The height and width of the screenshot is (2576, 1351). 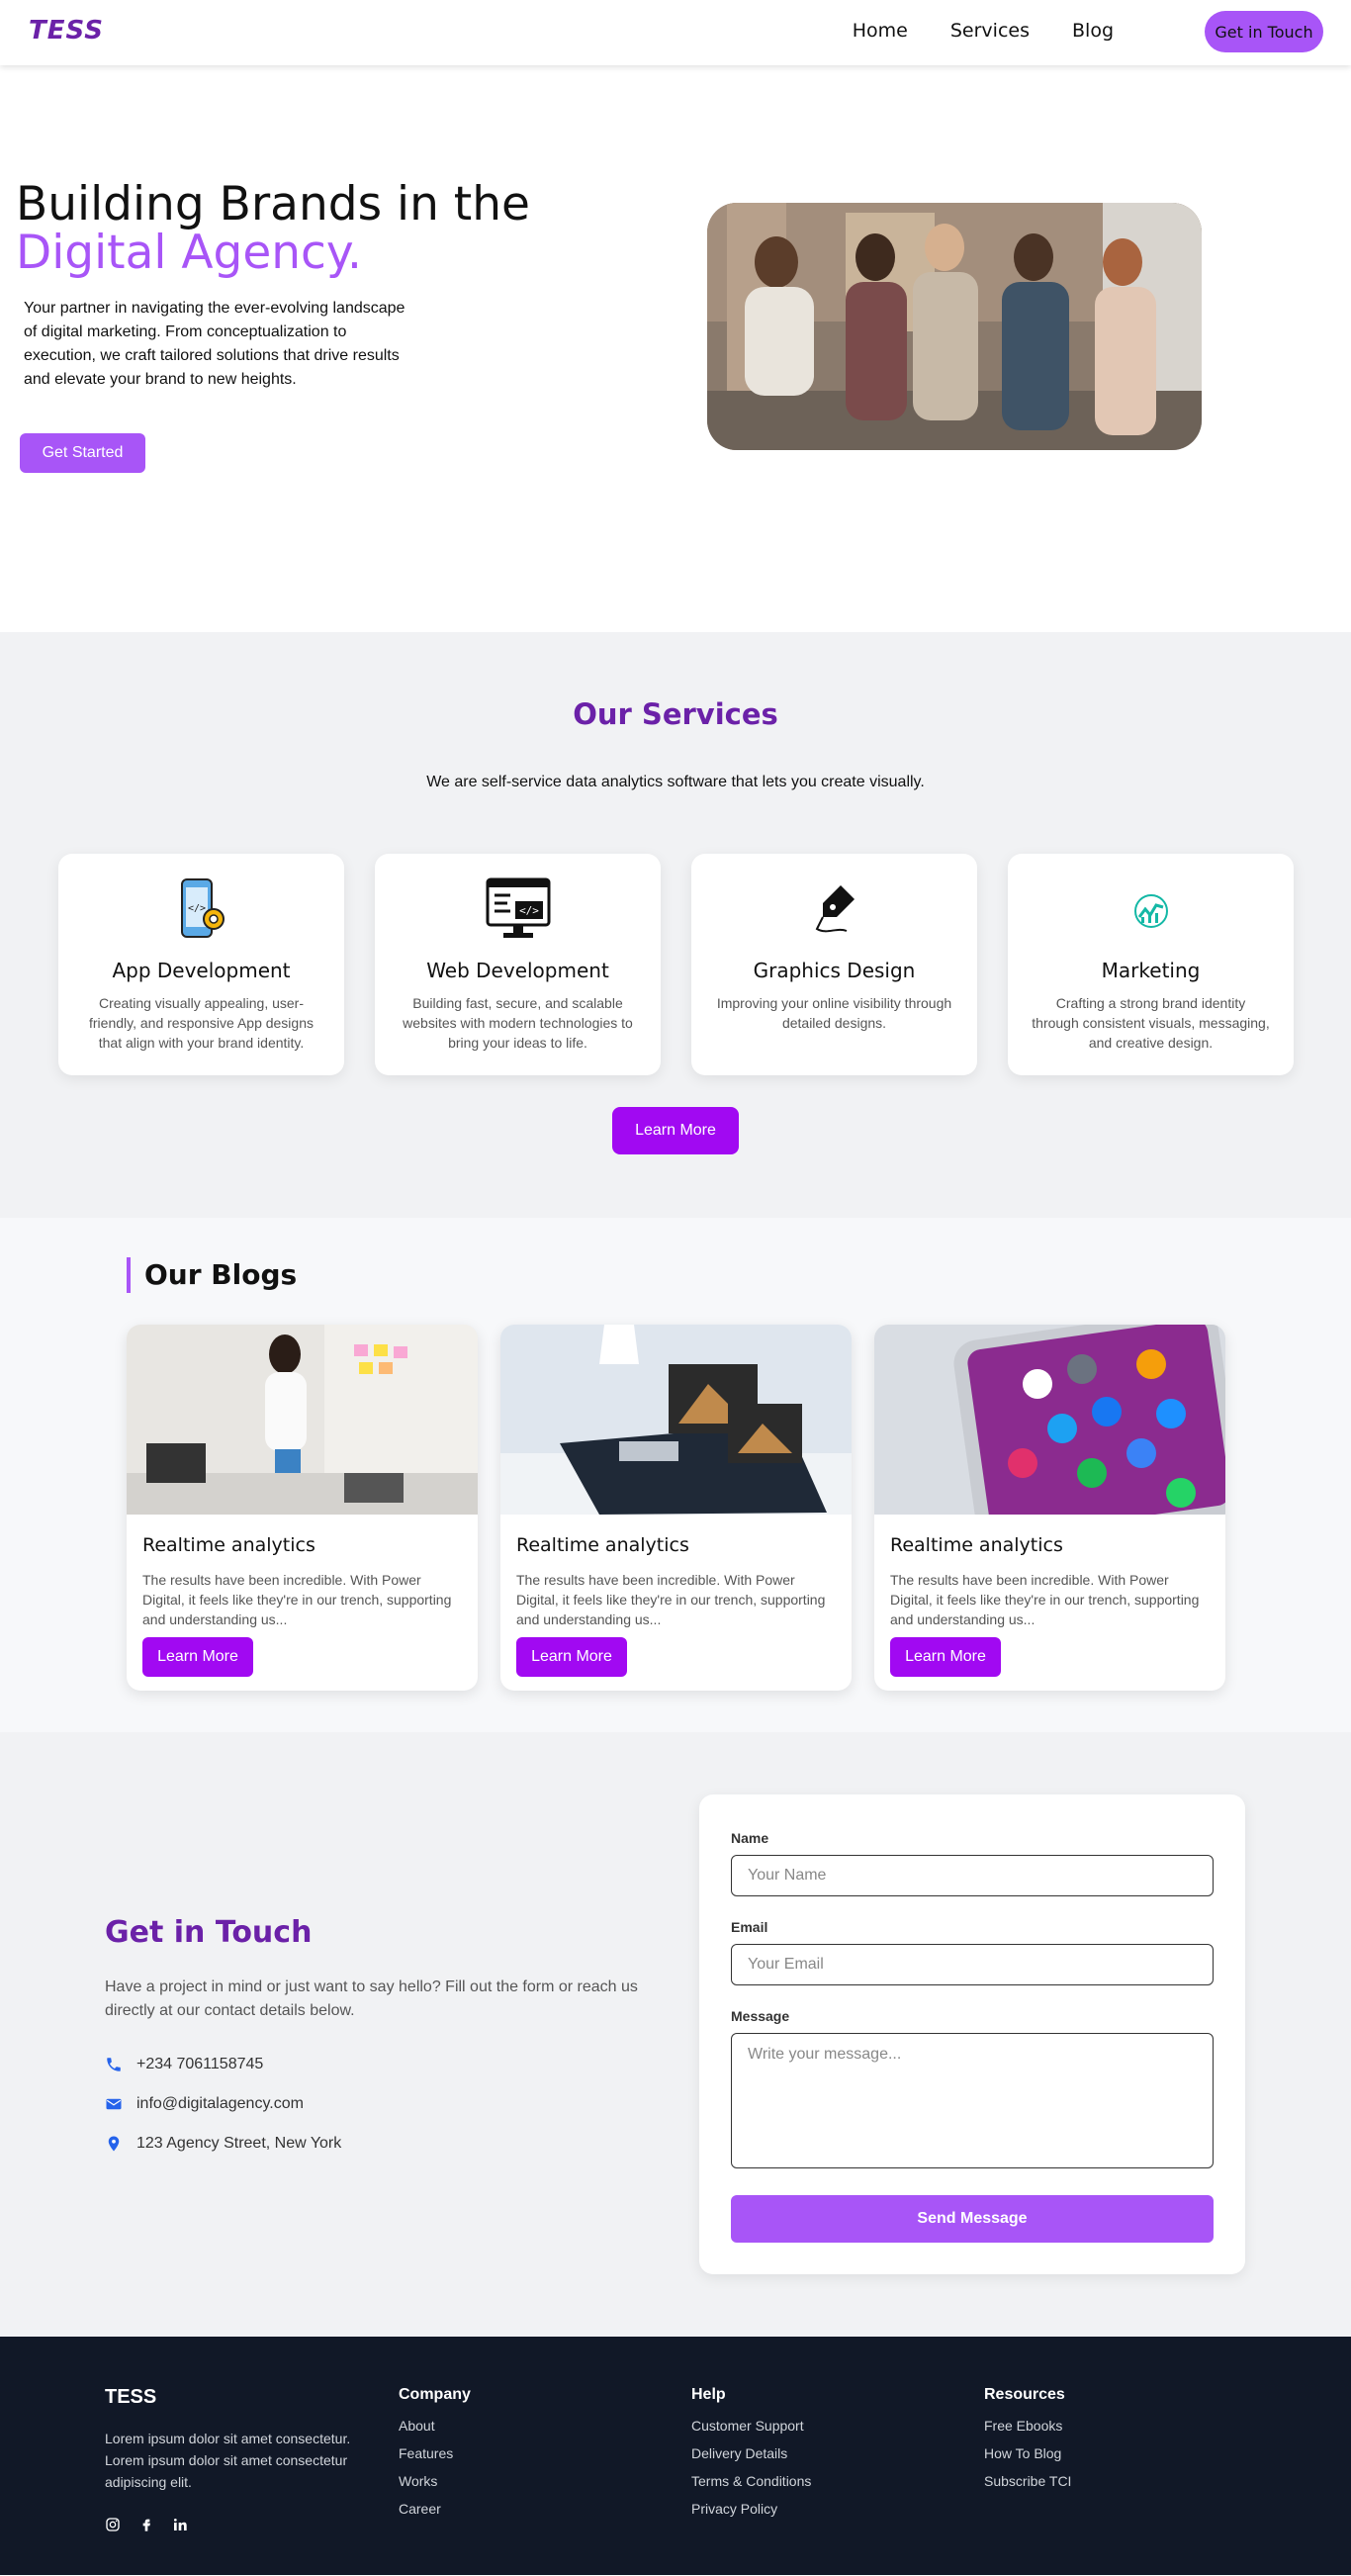 I want to click on nav-links: Home Services Blog, so click(x=983, y=31).